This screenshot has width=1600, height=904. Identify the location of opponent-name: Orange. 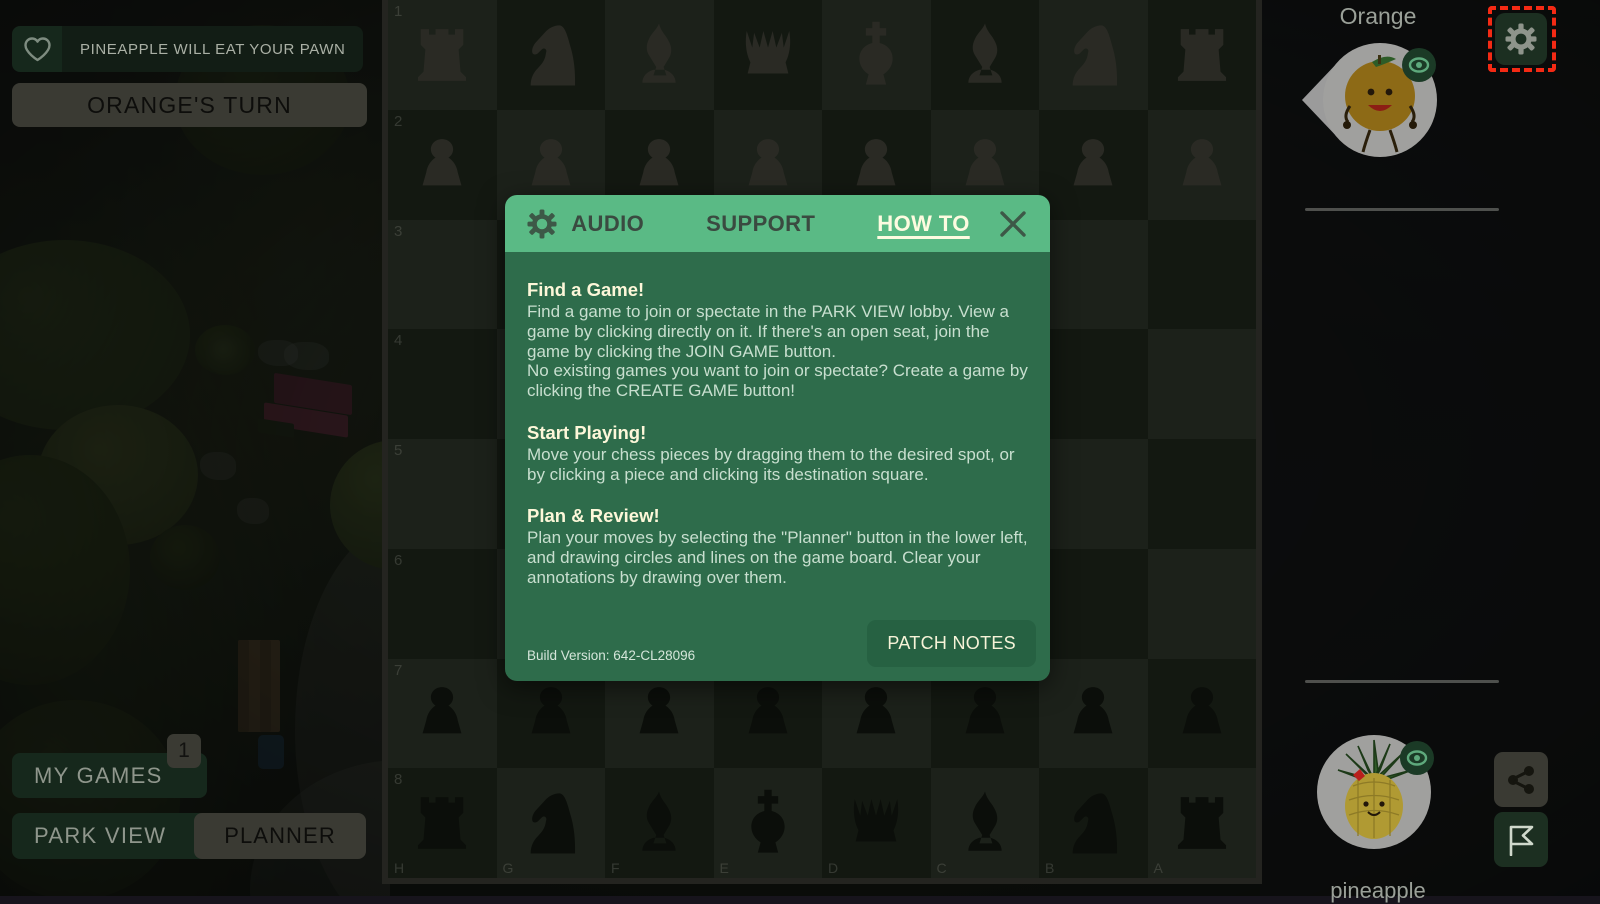
(1378, 16).